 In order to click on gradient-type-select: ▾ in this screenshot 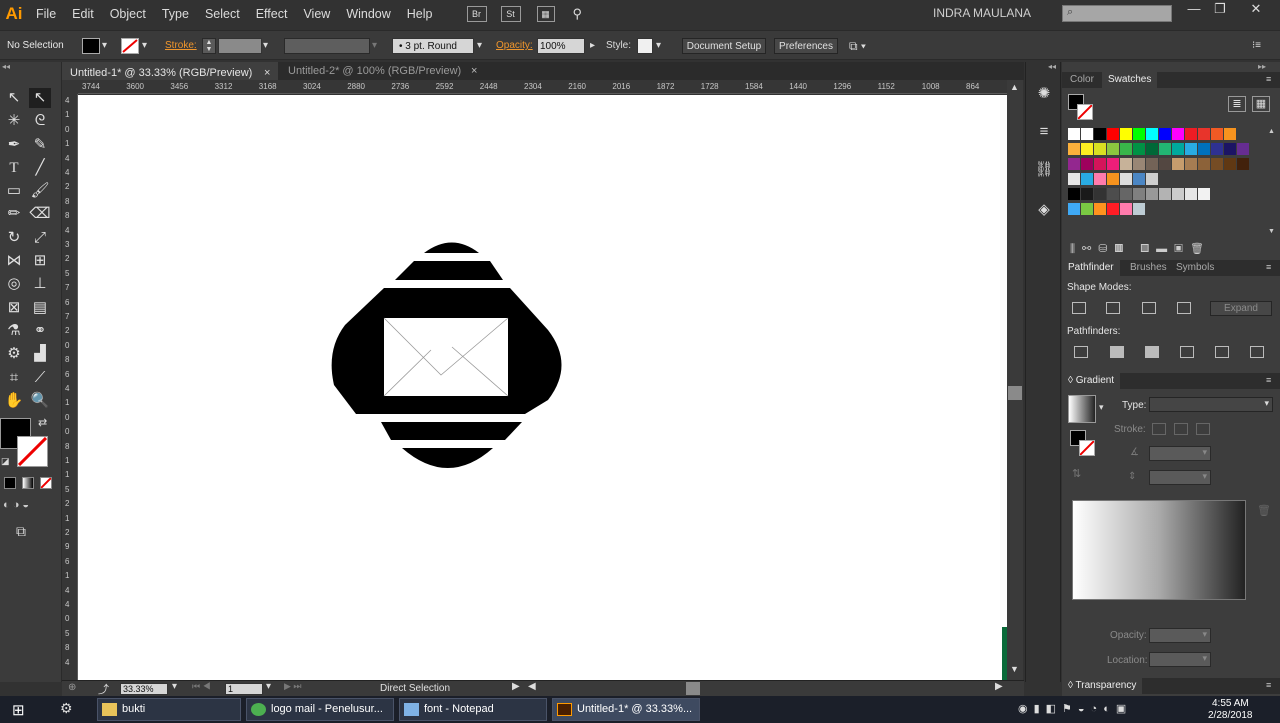, I will do `click(1211, 404)`.